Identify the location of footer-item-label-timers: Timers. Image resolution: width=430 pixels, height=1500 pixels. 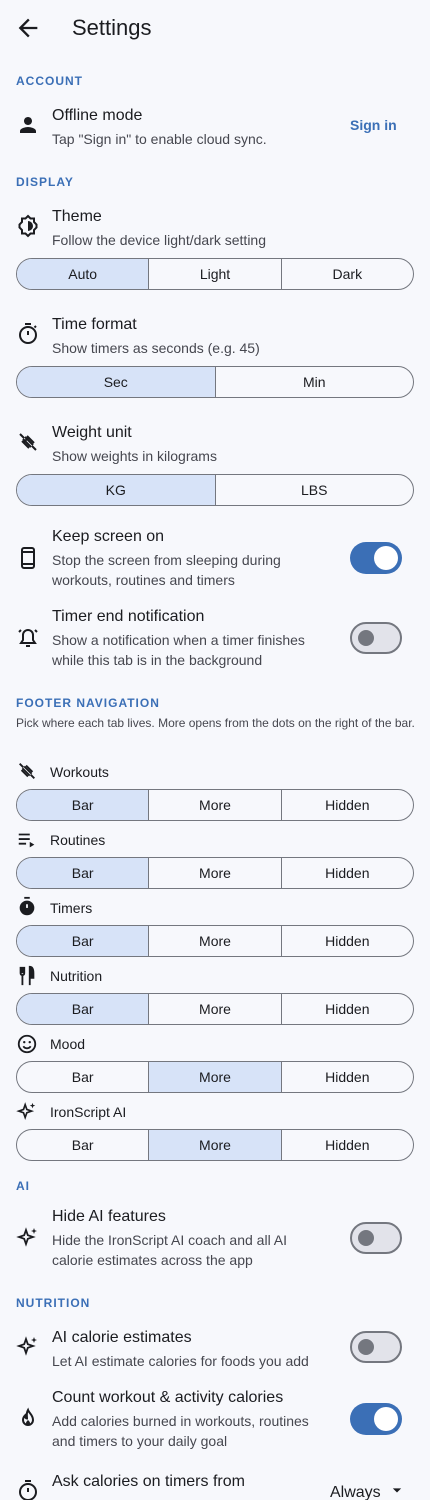
(71, 908).